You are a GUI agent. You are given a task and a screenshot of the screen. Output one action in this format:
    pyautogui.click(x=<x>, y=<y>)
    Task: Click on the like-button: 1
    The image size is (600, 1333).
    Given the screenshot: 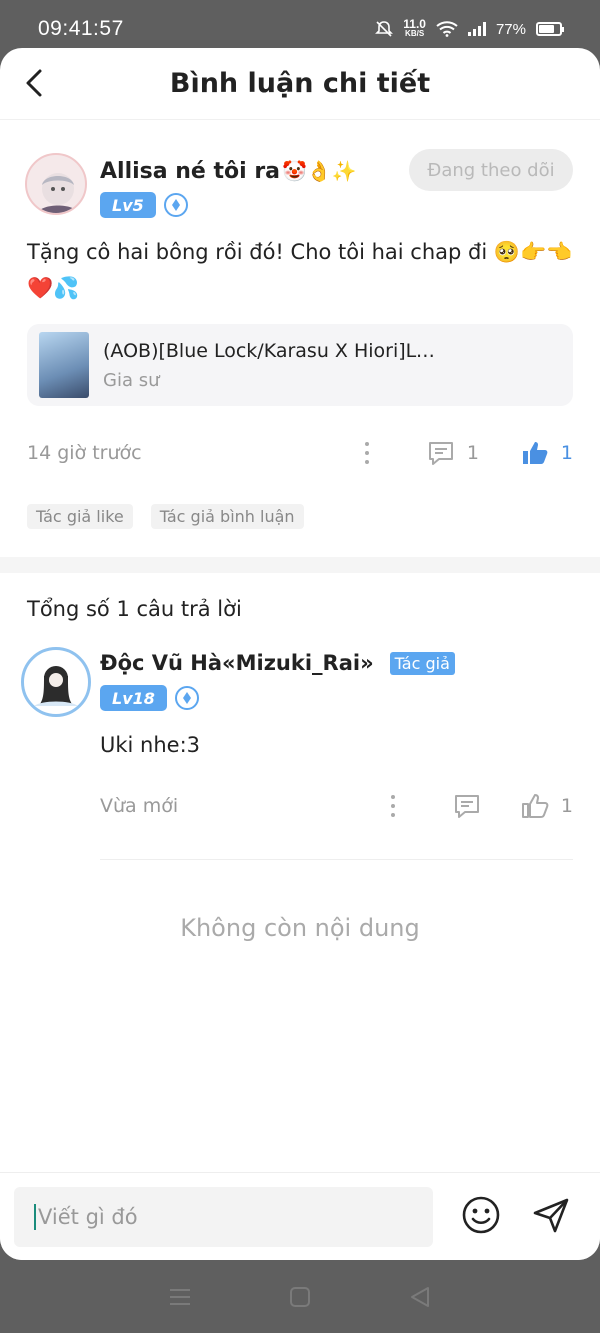 What is the action you would take?
    pyautogui.click(x=547, y=453)
    